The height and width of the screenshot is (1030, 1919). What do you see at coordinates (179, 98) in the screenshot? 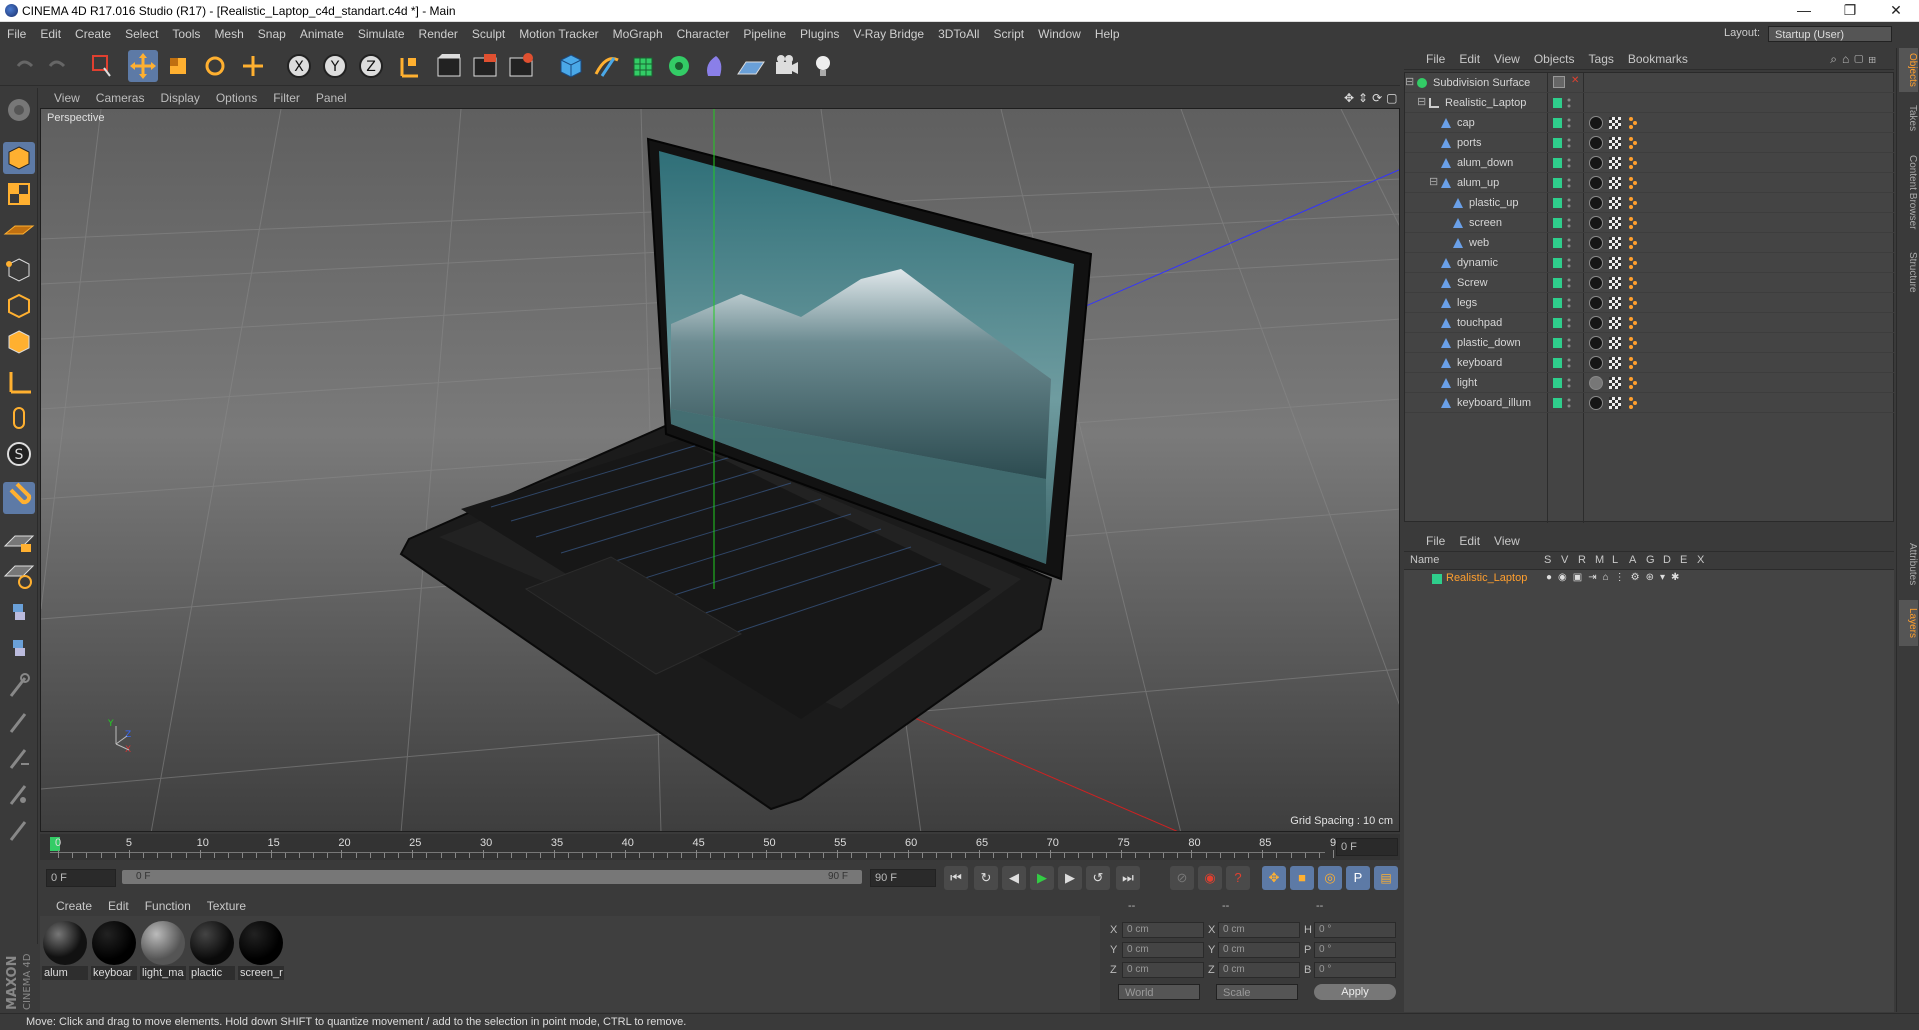
I see `viewport-menu-display: Display` at bounding box center [179, 98].